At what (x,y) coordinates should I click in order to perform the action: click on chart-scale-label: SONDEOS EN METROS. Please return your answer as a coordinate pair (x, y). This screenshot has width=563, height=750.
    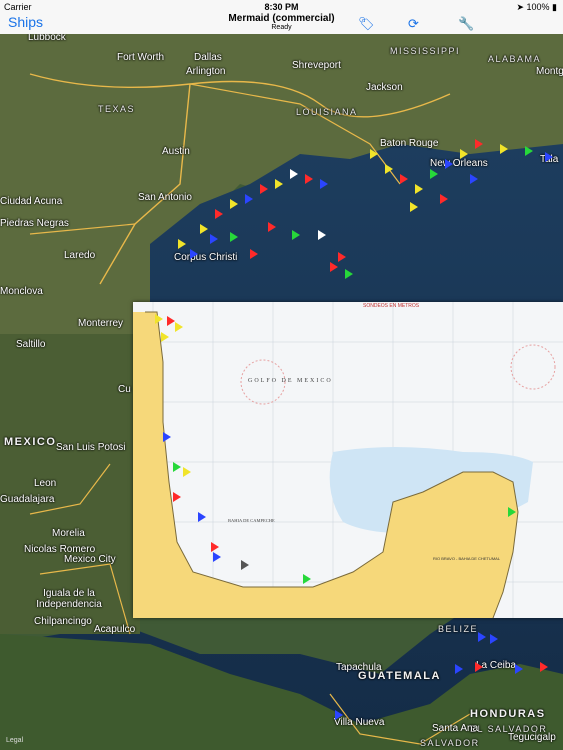
    Looking at the image, I should click on (391, 306).